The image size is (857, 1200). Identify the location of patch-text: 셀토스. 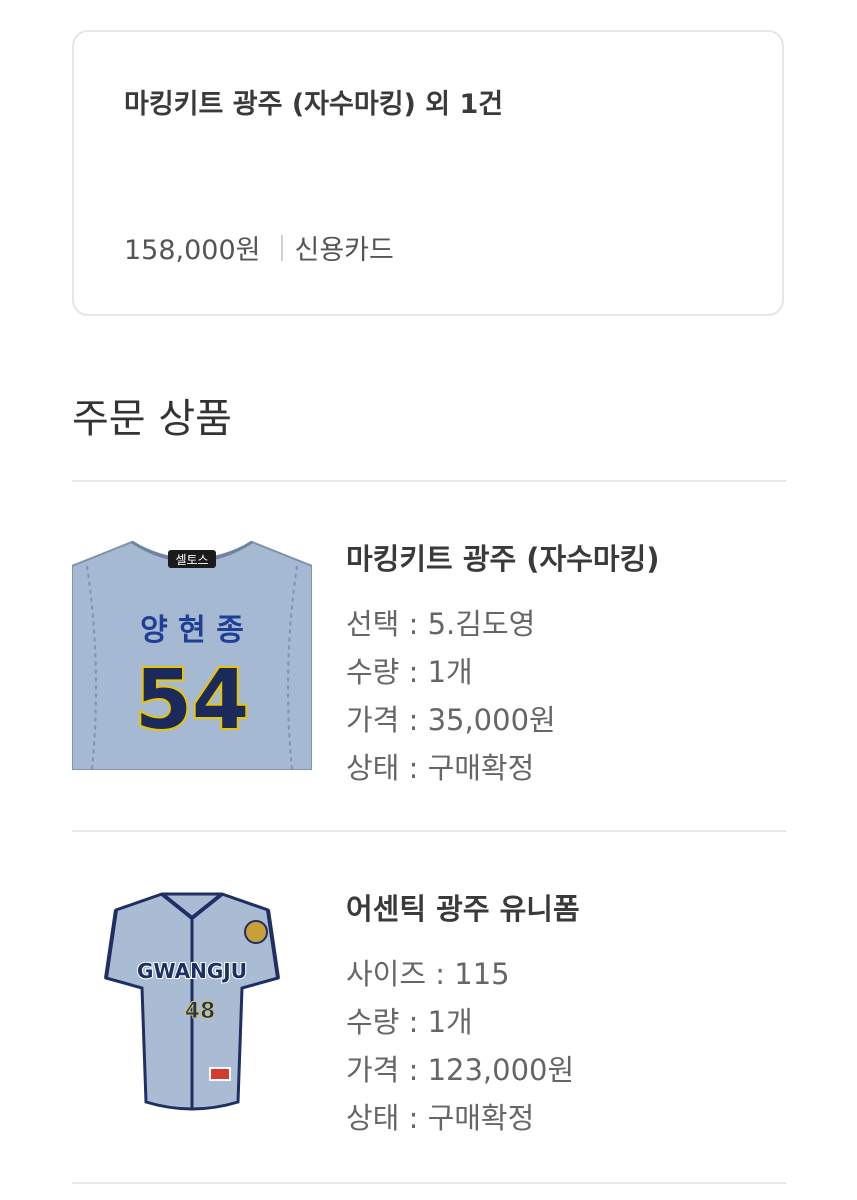
(191, 560).